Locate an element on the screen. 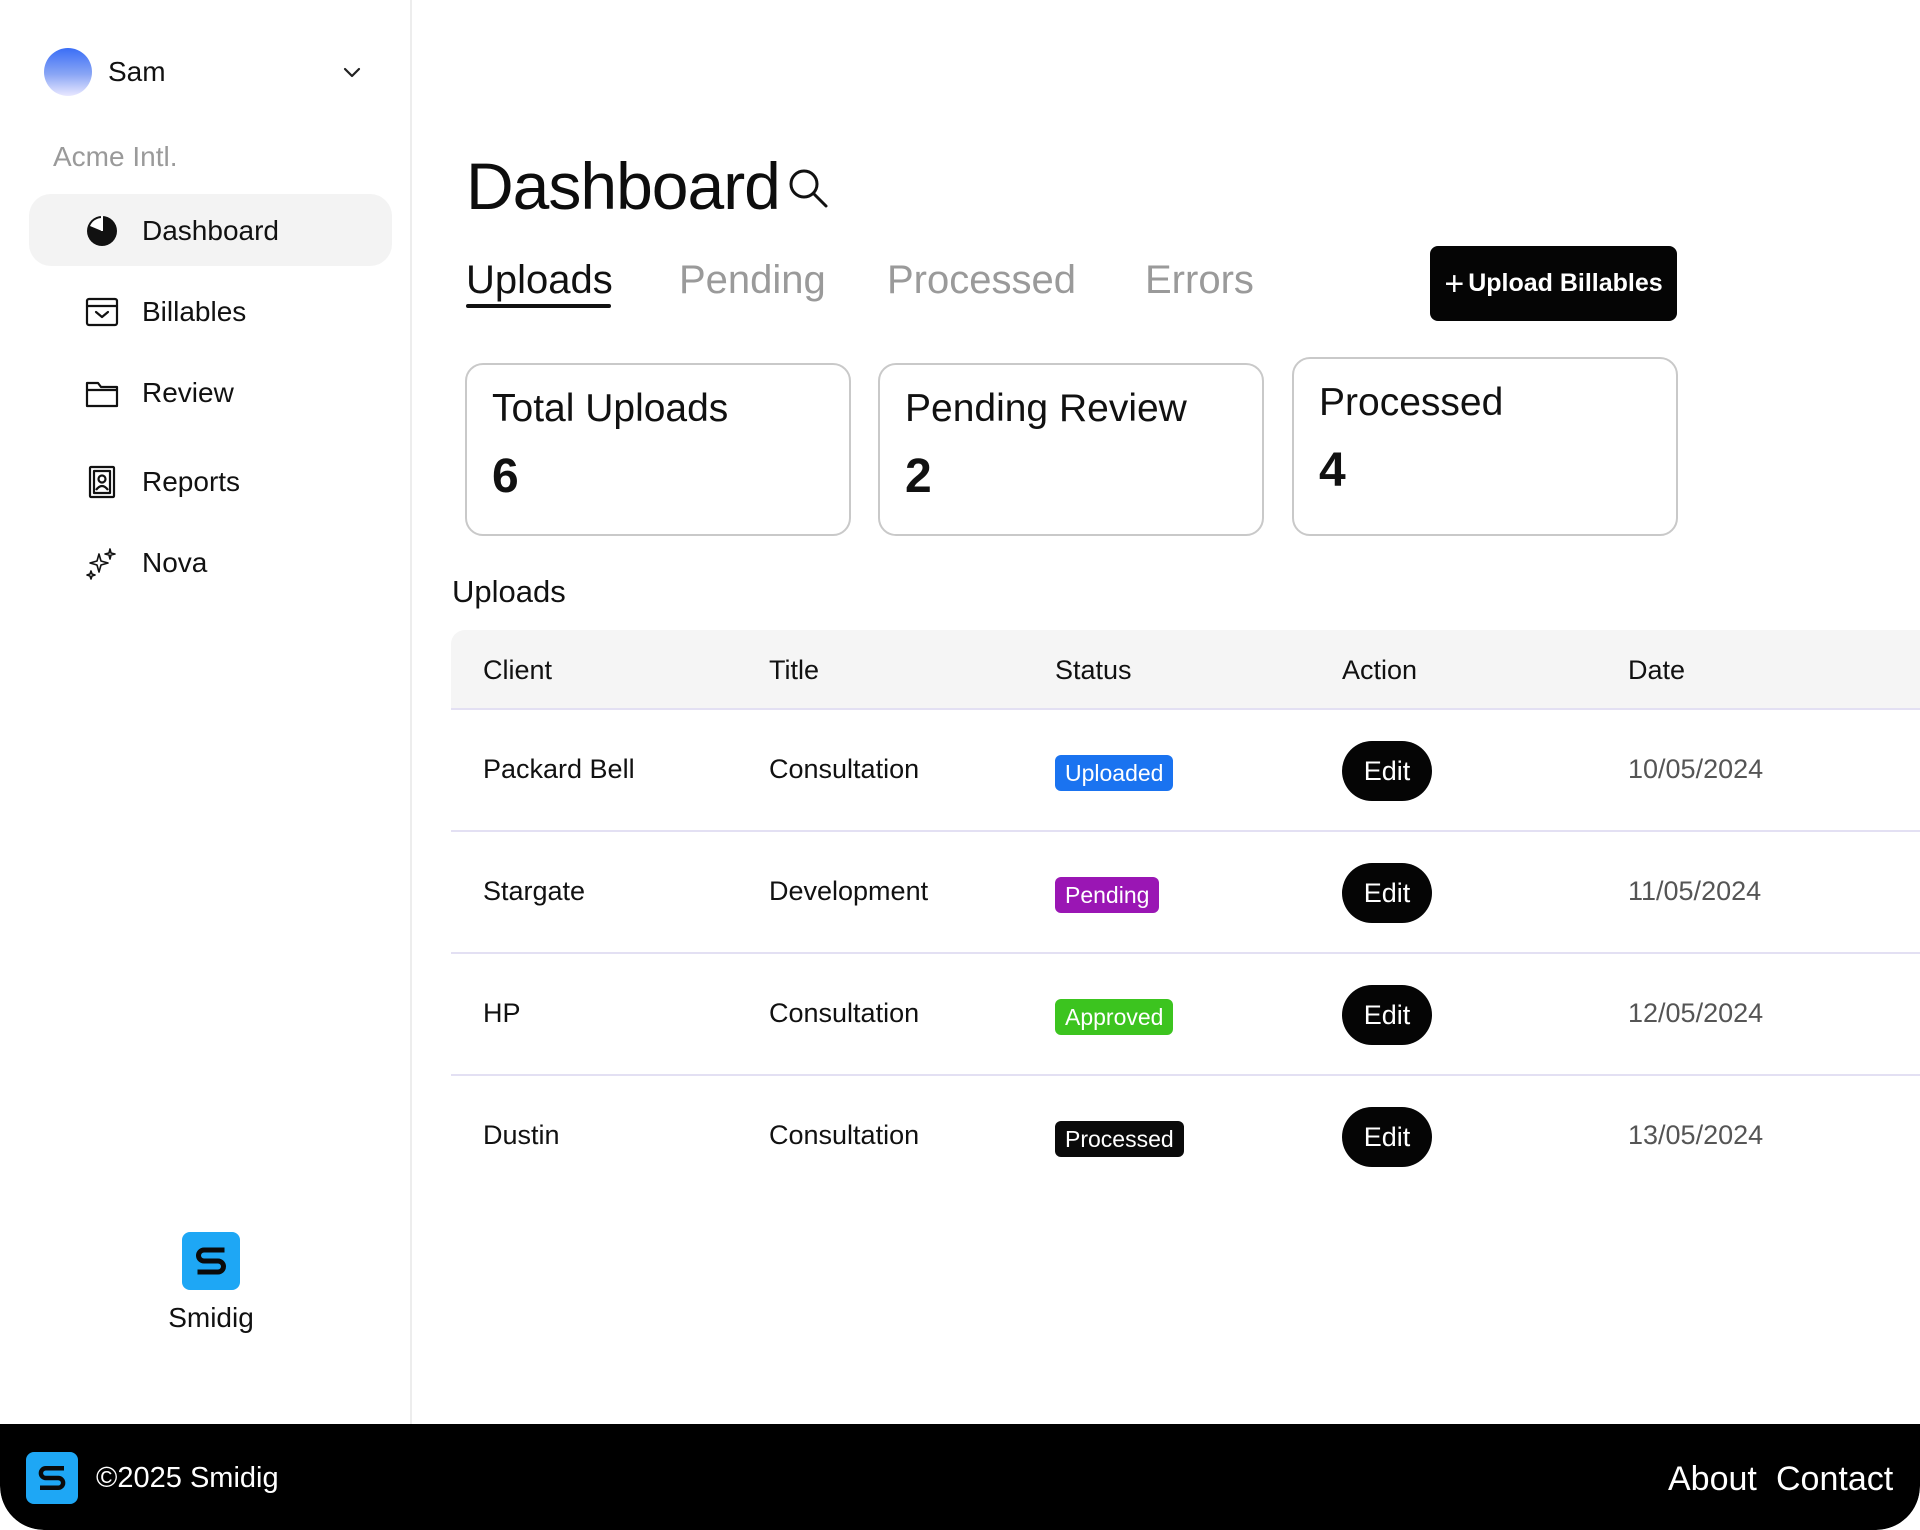  cell-date: 10/05/2024 is located at coordinates (1696, 769).